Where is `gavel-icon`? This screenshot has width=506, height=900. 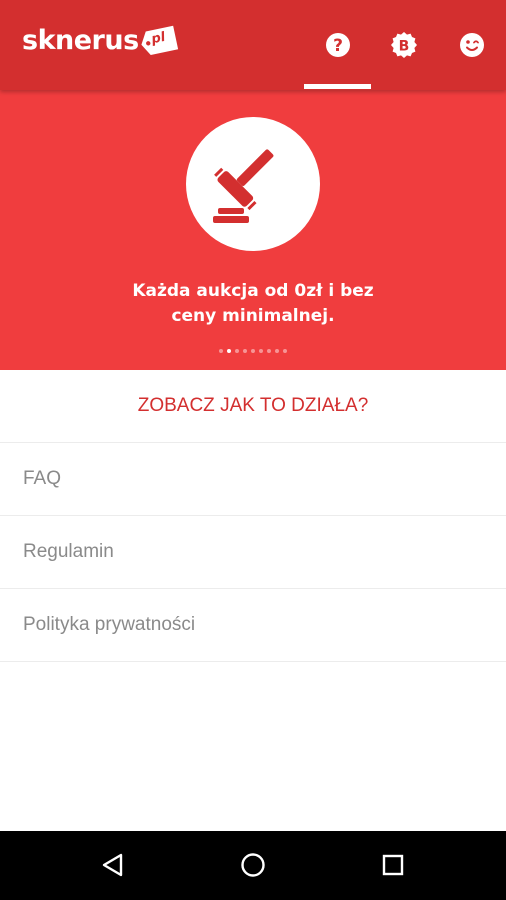
gavel-icon is located at coordinates (243, 186).